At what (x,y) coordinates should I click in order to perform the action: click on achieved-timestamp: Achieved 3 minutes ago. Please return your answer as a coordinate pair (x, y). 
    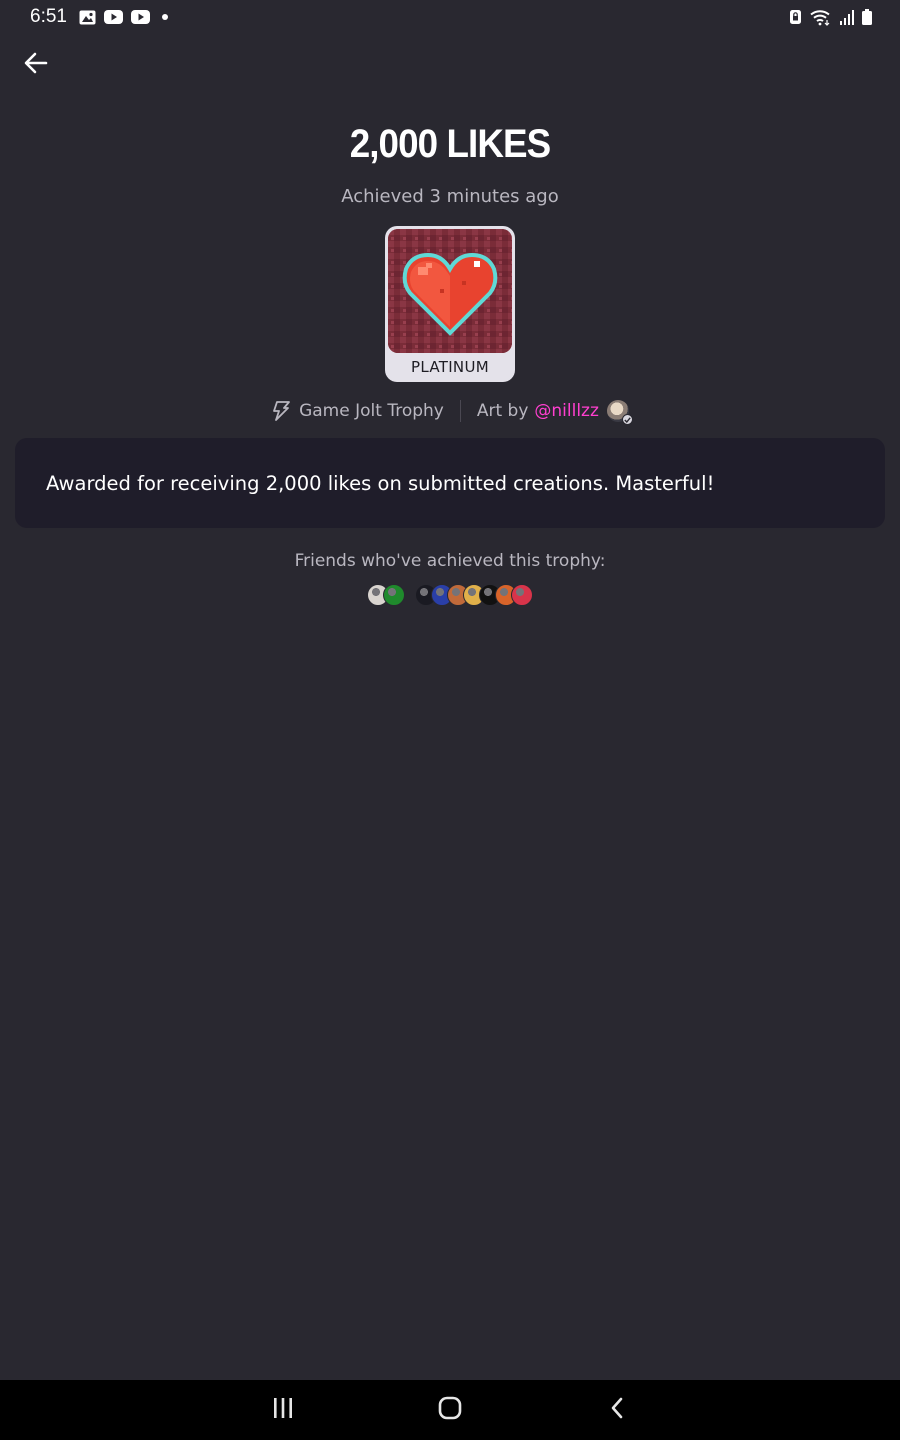
    Looking at the image, I should click on (450, 196).